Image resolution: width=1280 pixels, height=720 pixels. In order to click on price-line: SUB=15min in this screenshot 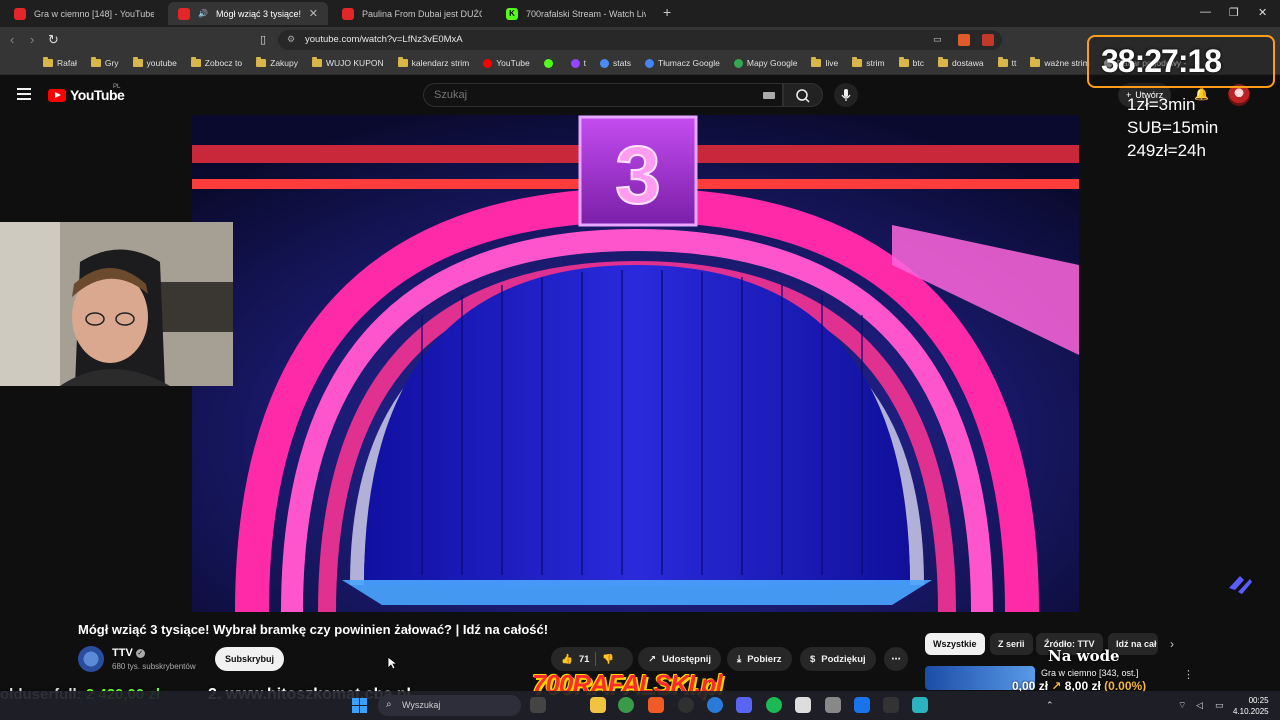, I will do `click(1173, 127)`.